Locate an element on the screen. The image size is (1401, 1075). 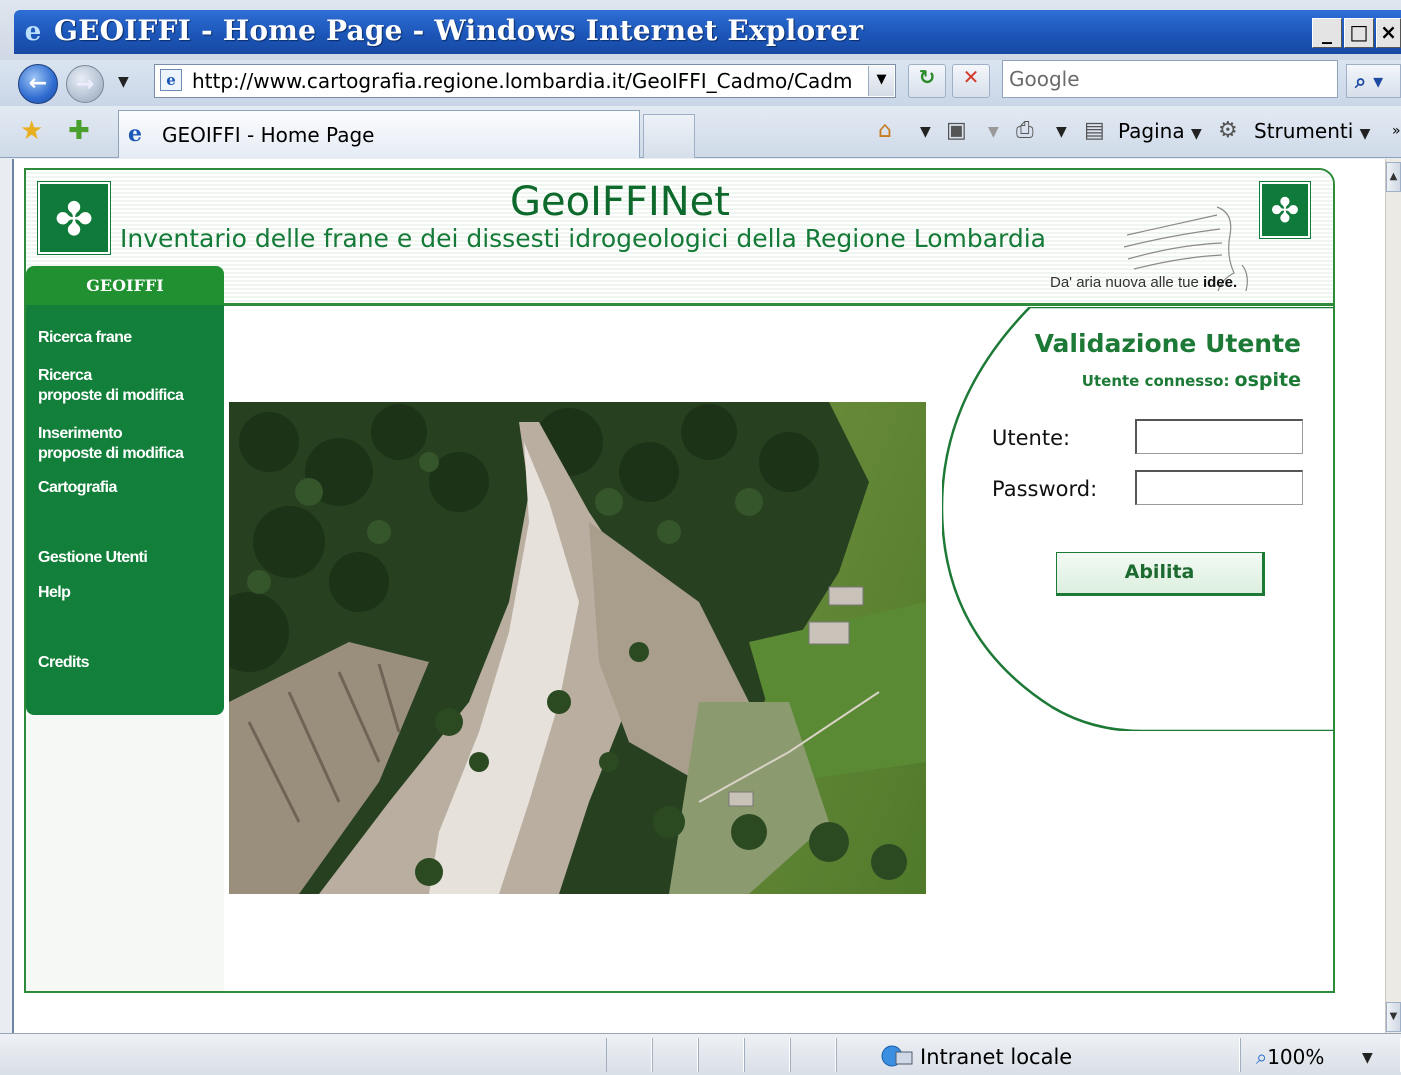
back-button: ← is located at coordinates (38, 84).